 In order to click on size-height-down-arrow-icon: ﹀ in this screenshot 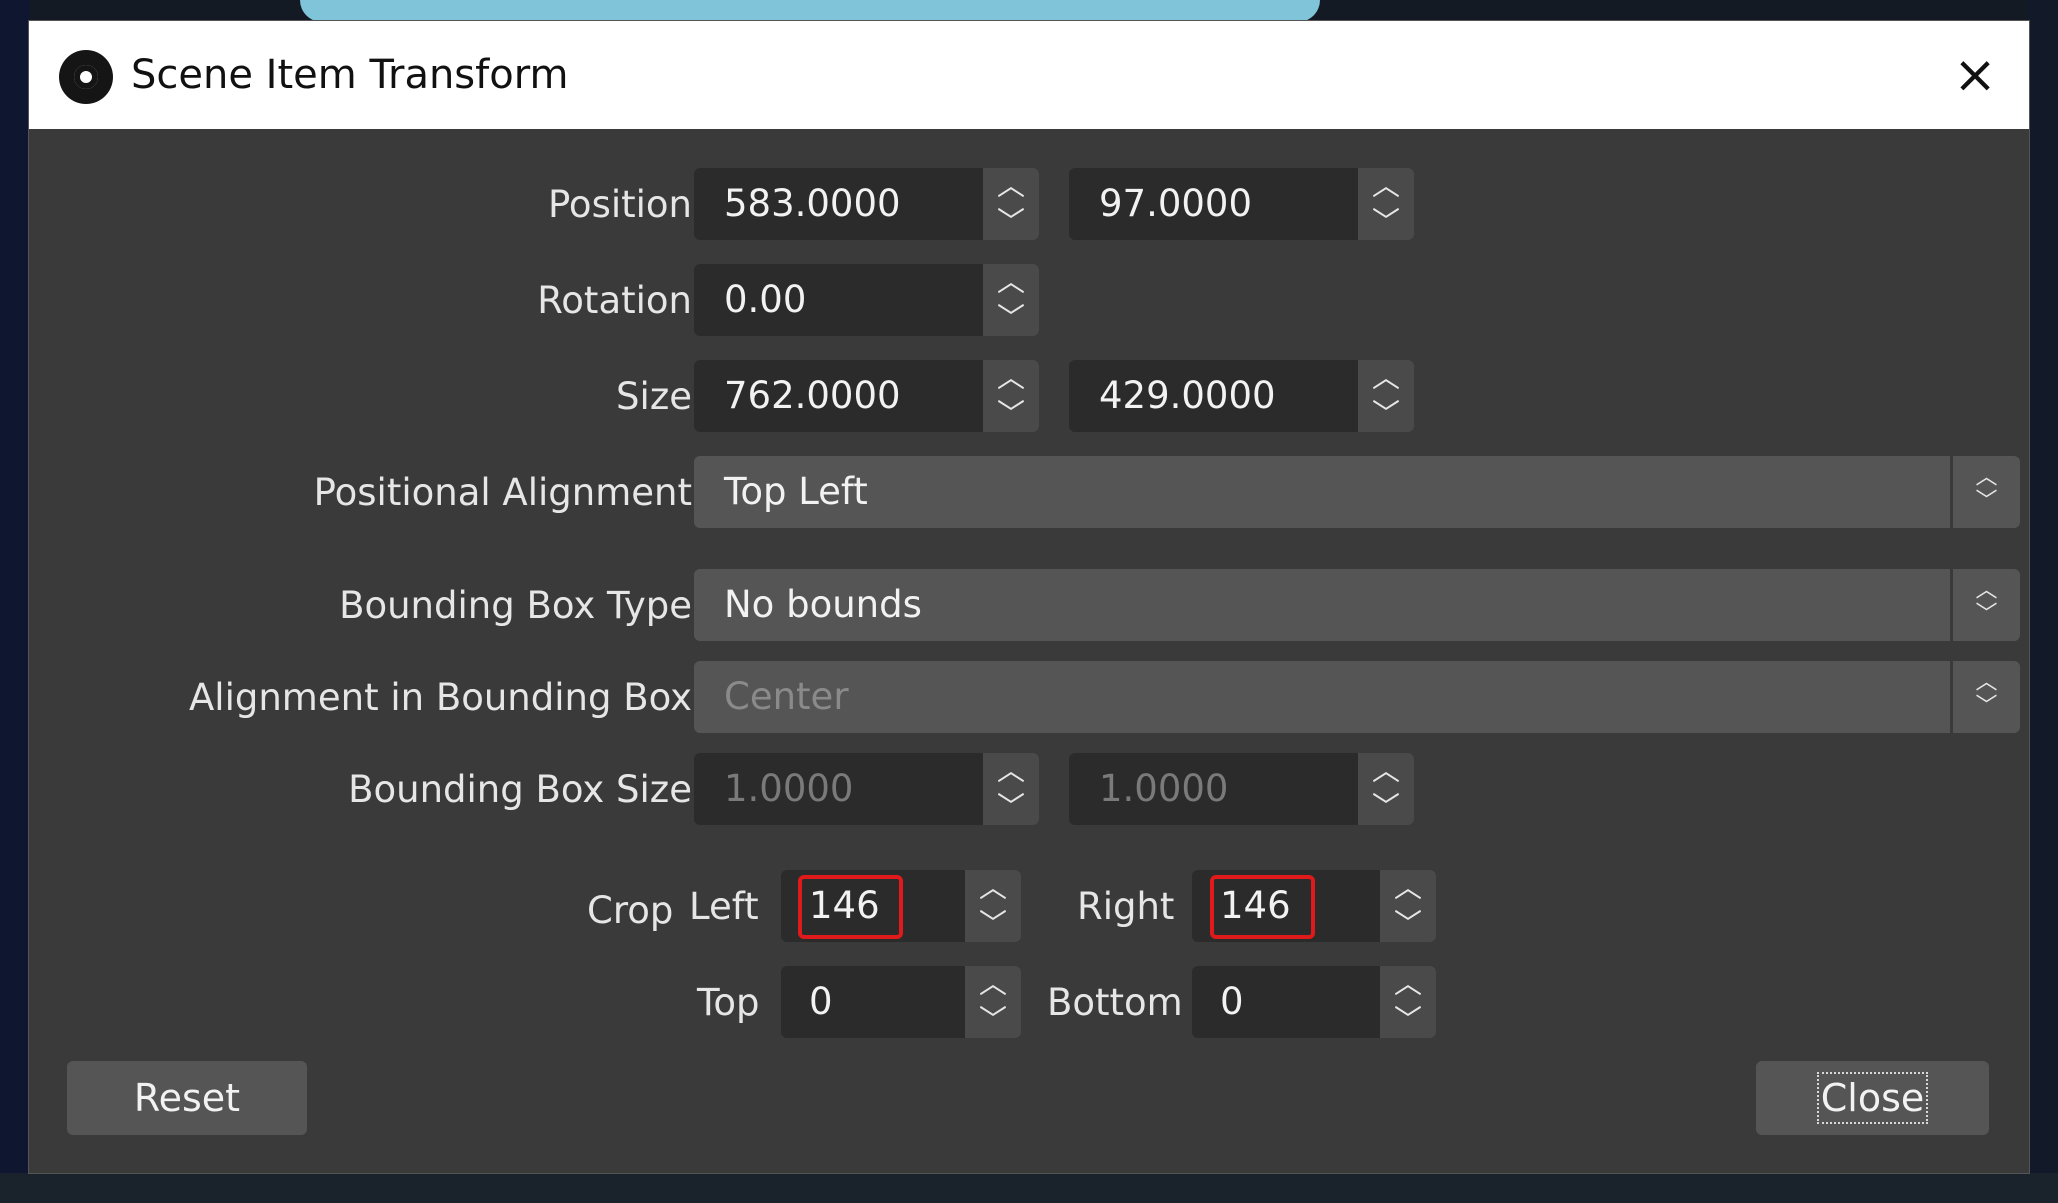, I will do `click(1386, 414)`.